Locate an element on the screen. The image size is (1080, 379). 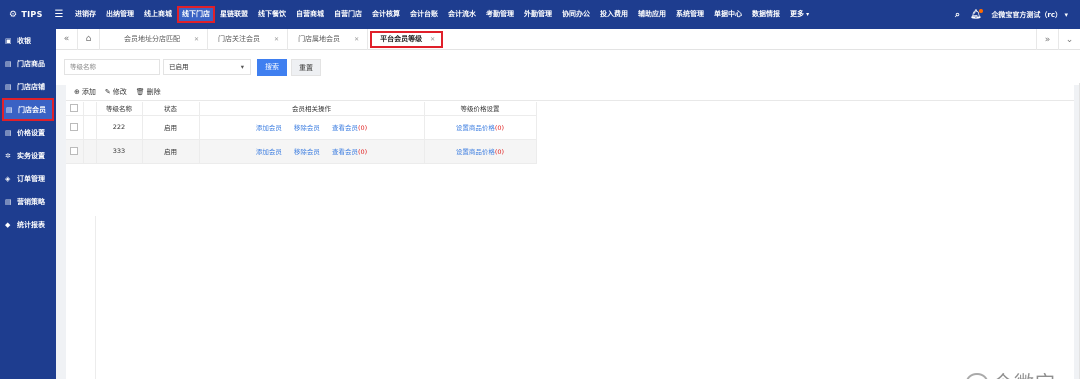
edit-label: 修改 is located at coordinates (119, 91).